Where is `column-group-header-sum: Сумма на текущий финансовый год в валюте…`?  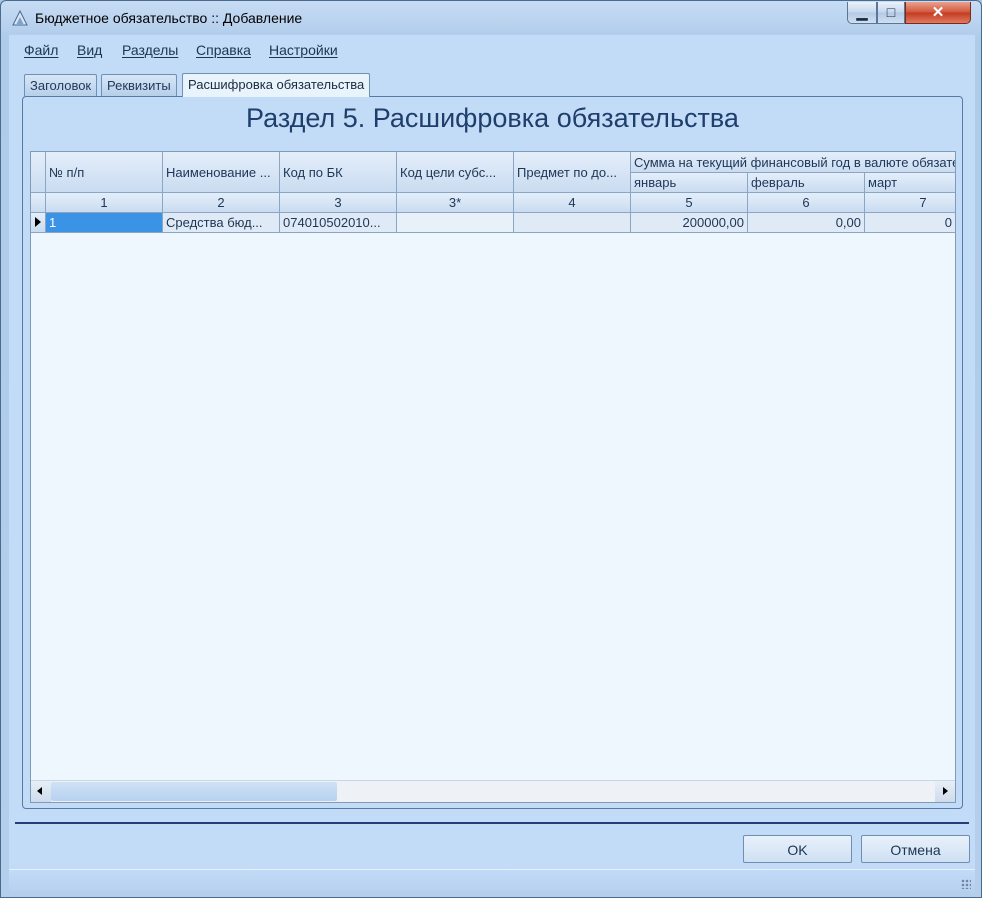
column-group-header-sum: Сумма на текущий финансовый год в валюте… is located at coordinates (793, 162).